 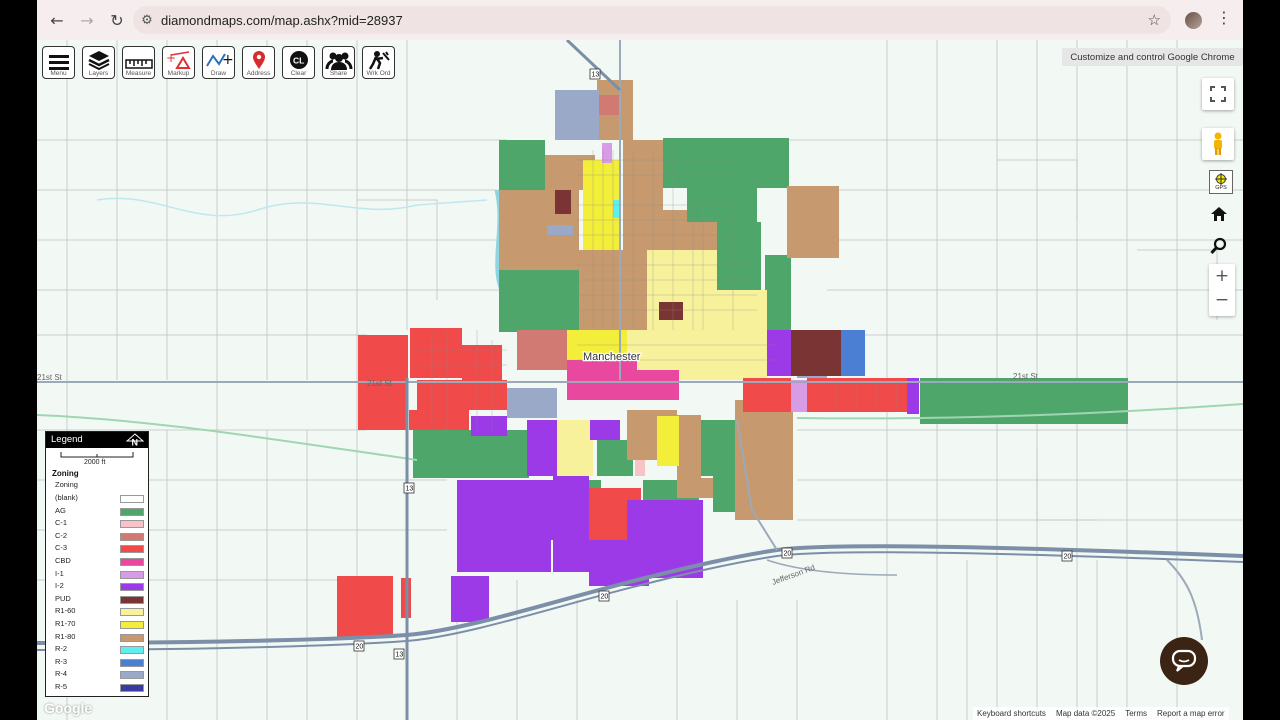 What do you see at coordinates (1154, 20) in the screenshot?
I see `bookmark-star-icon: ☆` at bounding box center [1154, 20].